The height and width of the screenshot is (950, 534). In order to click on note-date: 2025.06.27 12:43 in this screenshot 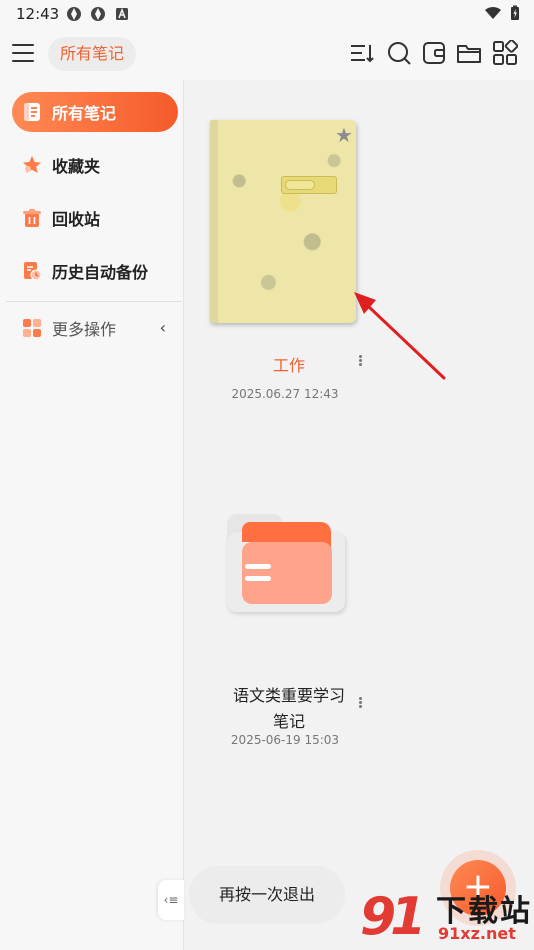, I will do `click(285, 394)`.